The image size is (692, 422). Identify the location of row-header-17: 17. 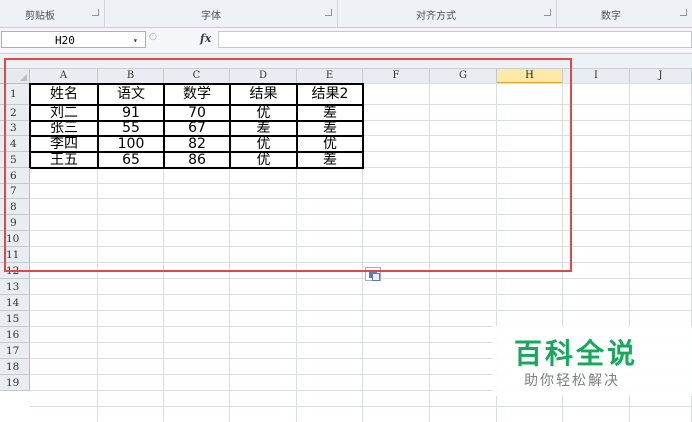
(15, 351).